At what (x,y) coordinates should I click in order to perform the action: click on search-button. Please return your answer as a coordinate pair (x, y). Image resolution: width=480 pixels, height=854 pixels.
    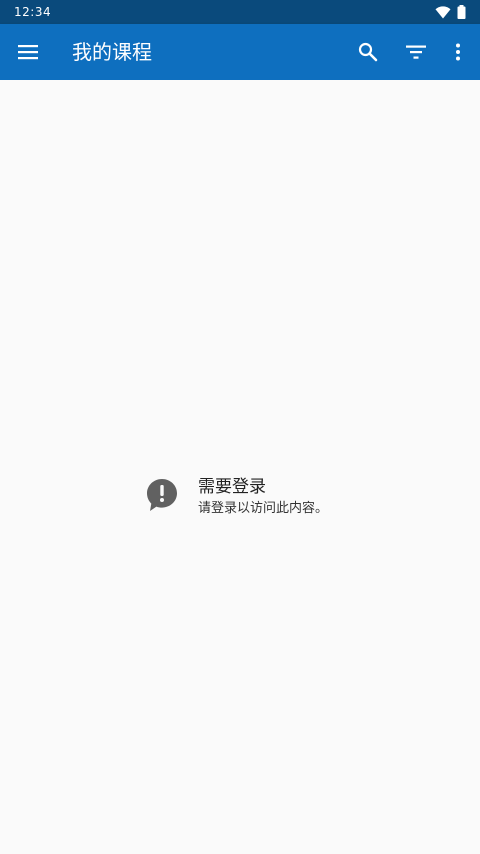
    Looking at the image, I should click on (368, 52).